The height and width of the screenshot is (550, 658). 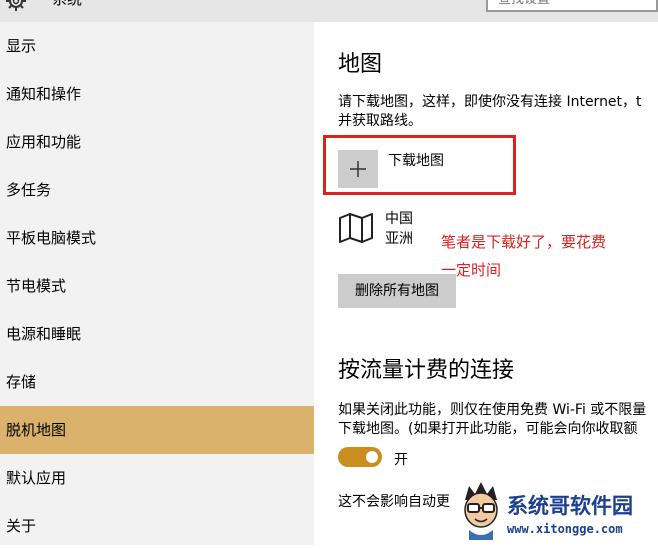 What do you see at coordinates (523, 256) in the screenshot?
I see `annotation-note: 笔者是下载好了，要花费 一定时间` at bounding box center [523, 256].